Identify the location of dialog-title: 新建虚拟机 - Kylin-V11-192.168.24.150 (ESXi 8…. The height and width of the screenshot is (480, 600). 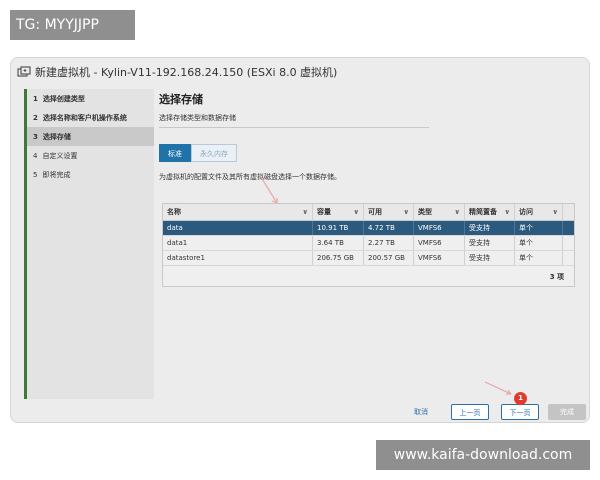
(186, 72).